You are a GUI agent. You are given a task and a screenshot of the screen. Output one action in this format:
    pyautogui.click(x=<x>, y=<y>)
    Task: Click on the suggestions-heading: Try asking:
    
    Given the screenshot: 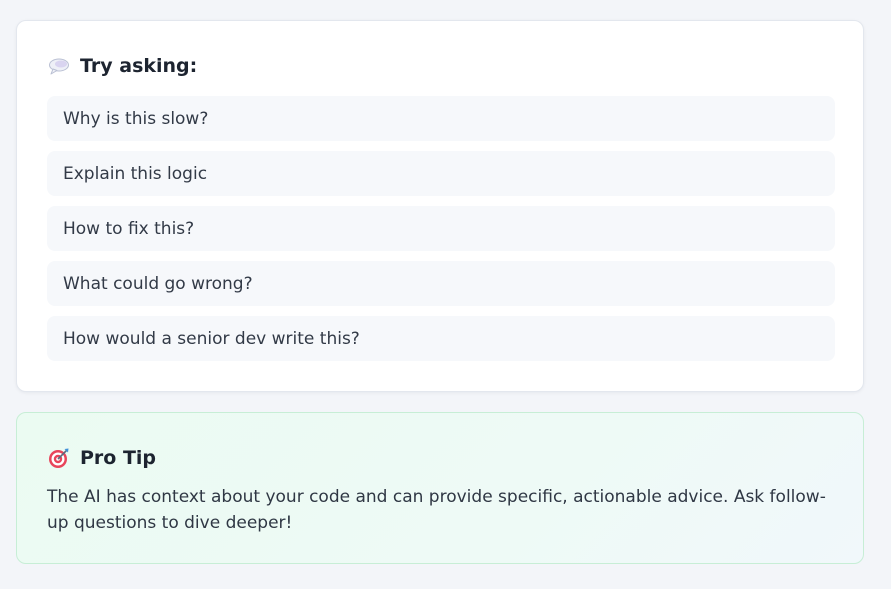 What is the action you would take?
    pyautogui.click(x=122, y=66)
    